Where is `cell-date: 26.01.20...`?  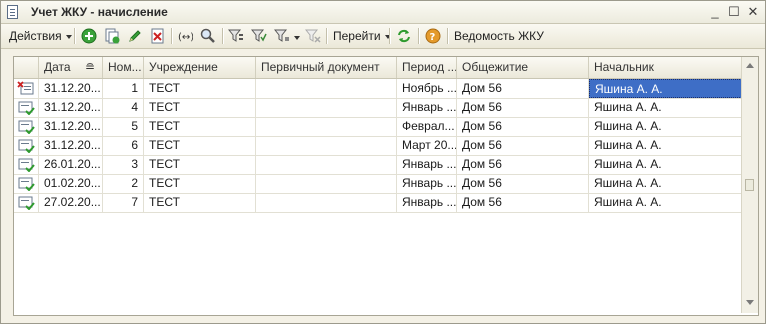
cell-date: 26.01.20... is located at coordinates (71, 164).